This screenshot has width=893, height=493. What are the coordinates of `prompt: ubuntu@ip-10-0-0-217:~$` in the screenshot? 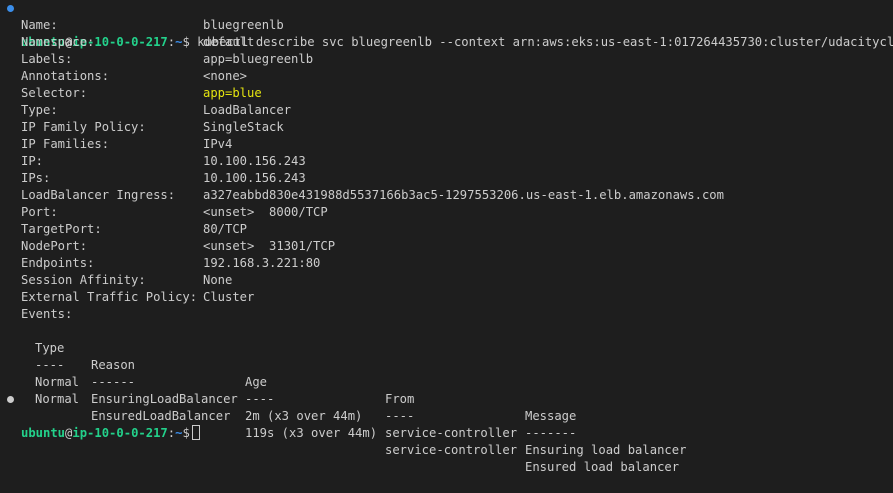 It's located at (110, 433).